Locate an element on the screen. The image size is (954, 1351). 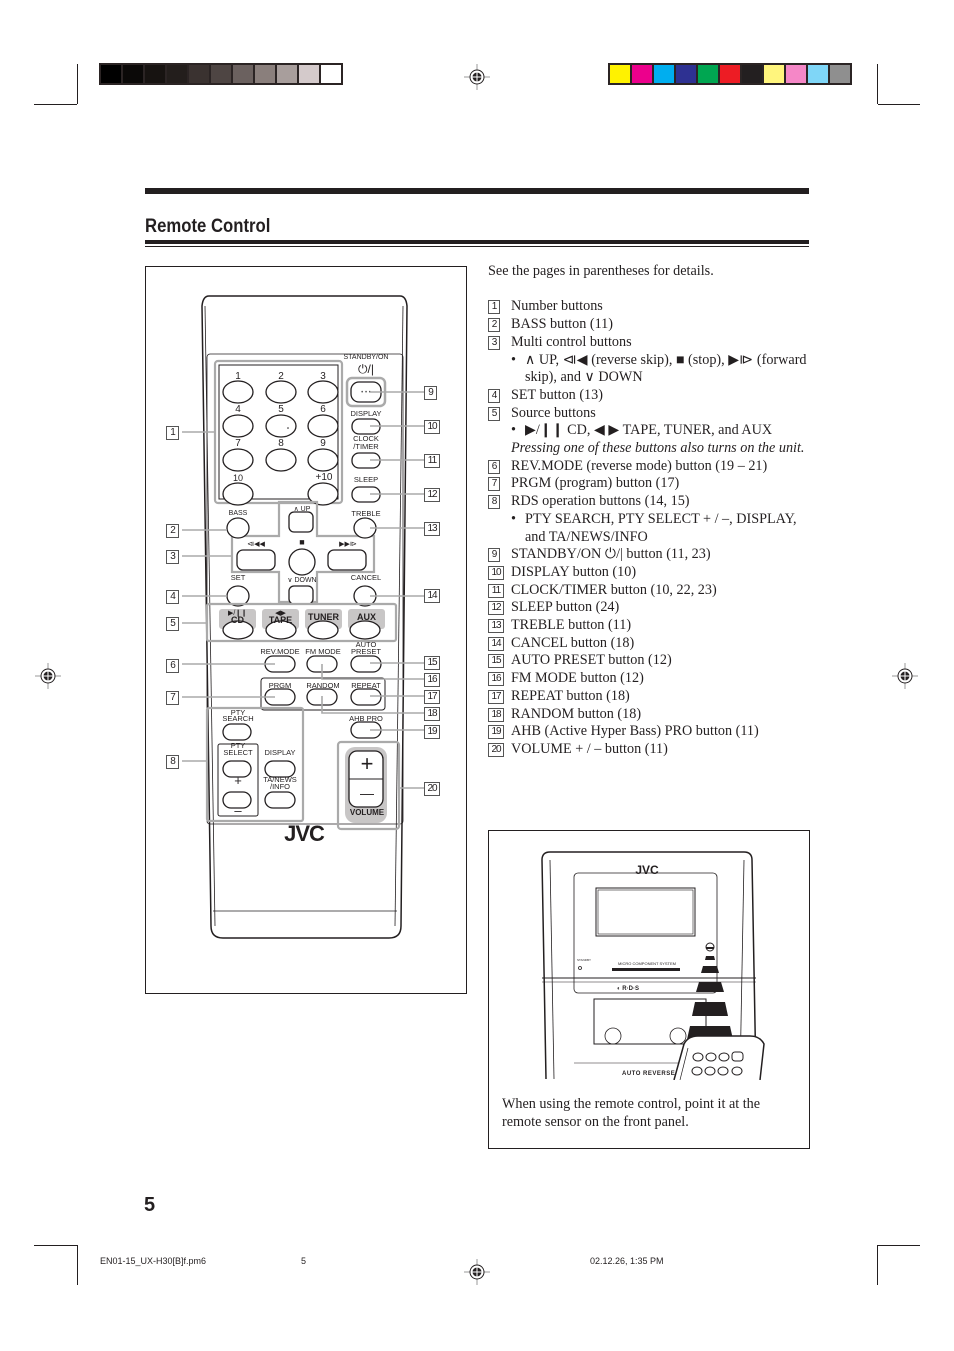
aux-label: AUX is located at coordinates (366, 617).